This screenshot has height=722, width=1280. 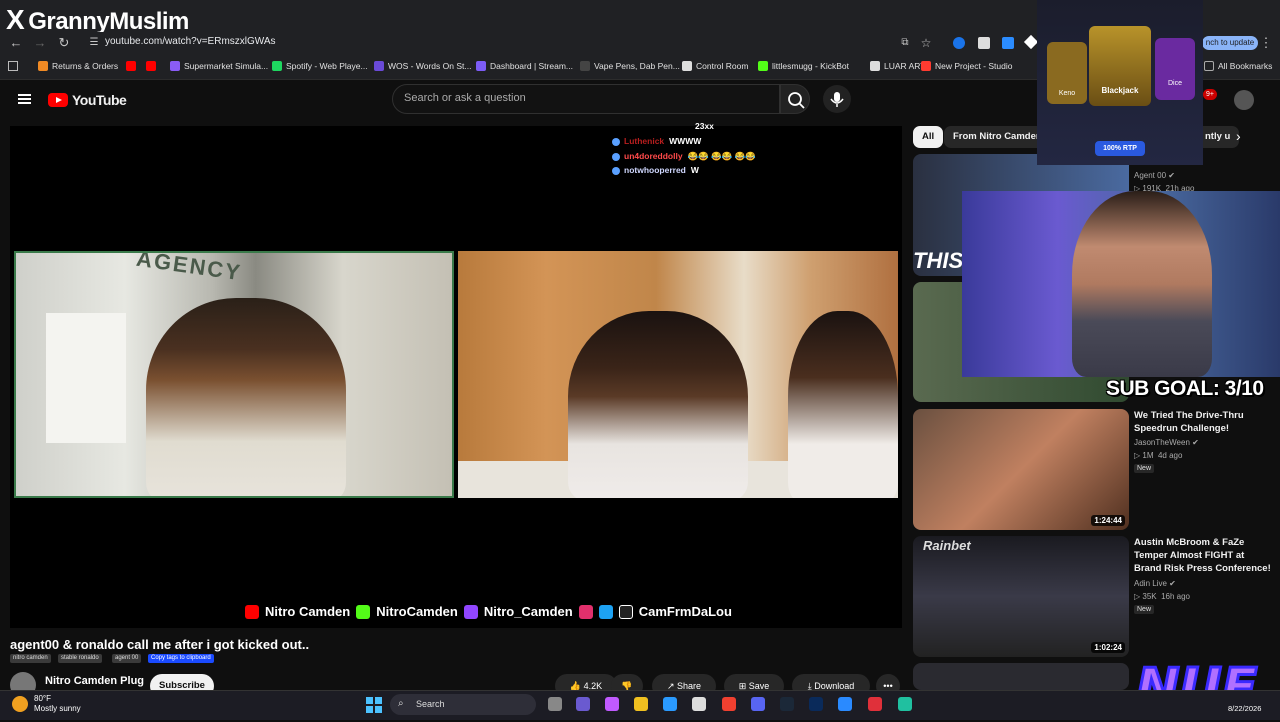 I want to click on chat-badge-icon, so click(x=616, y=170).